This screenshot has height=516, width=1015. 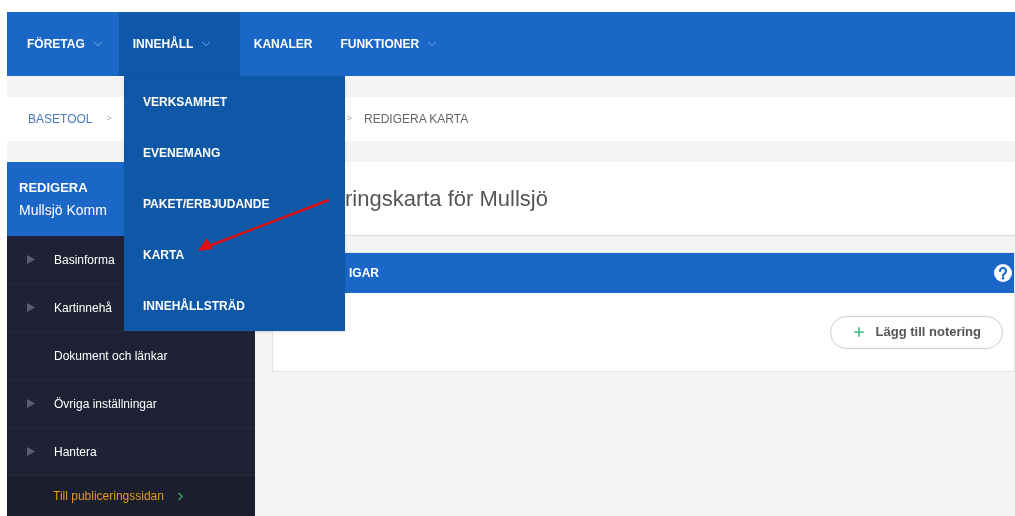 I want to click on nav-item: FÖRETAG, so click(x=66, y=44).